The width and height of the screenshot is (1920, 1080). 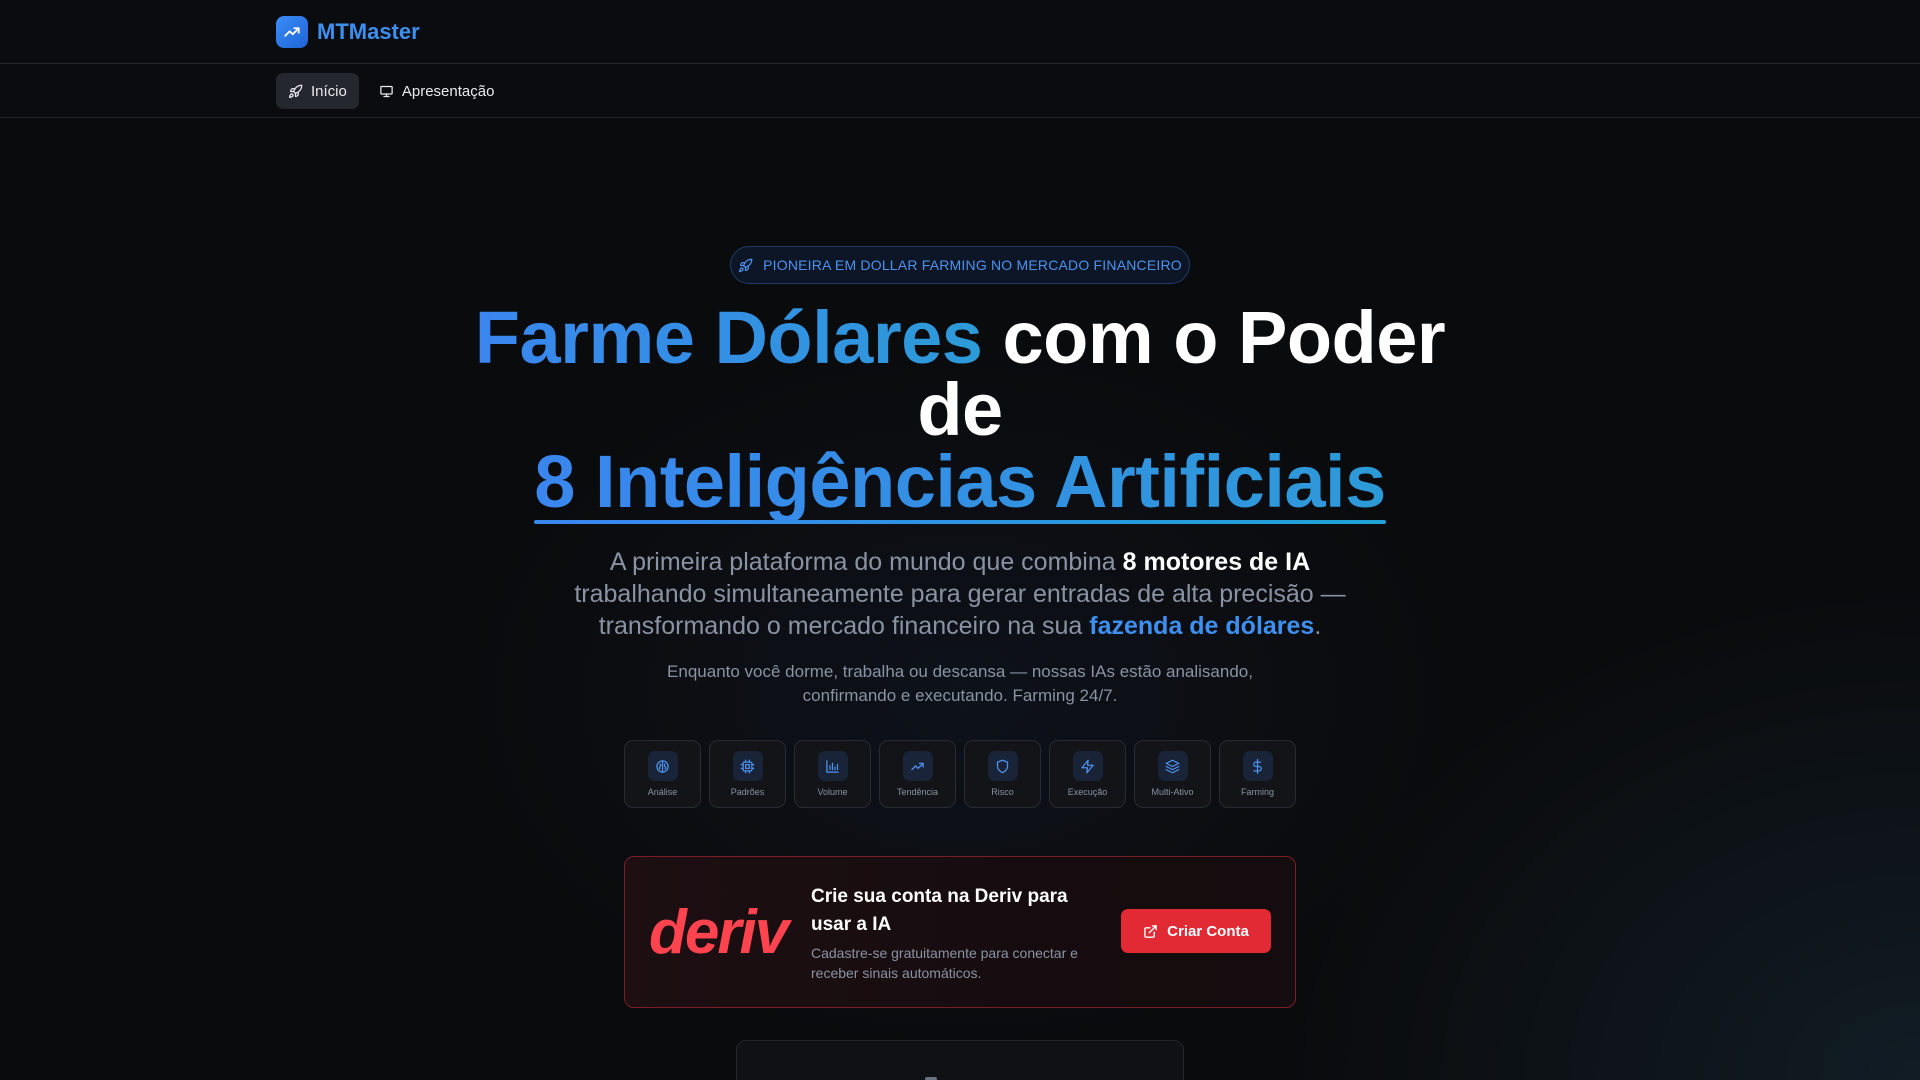 What do you see at coordinates (960, 482) in the screenshot?
I see `title-ai-count: 8 Inteligências Artificiais` at bounding box center [960, 482].